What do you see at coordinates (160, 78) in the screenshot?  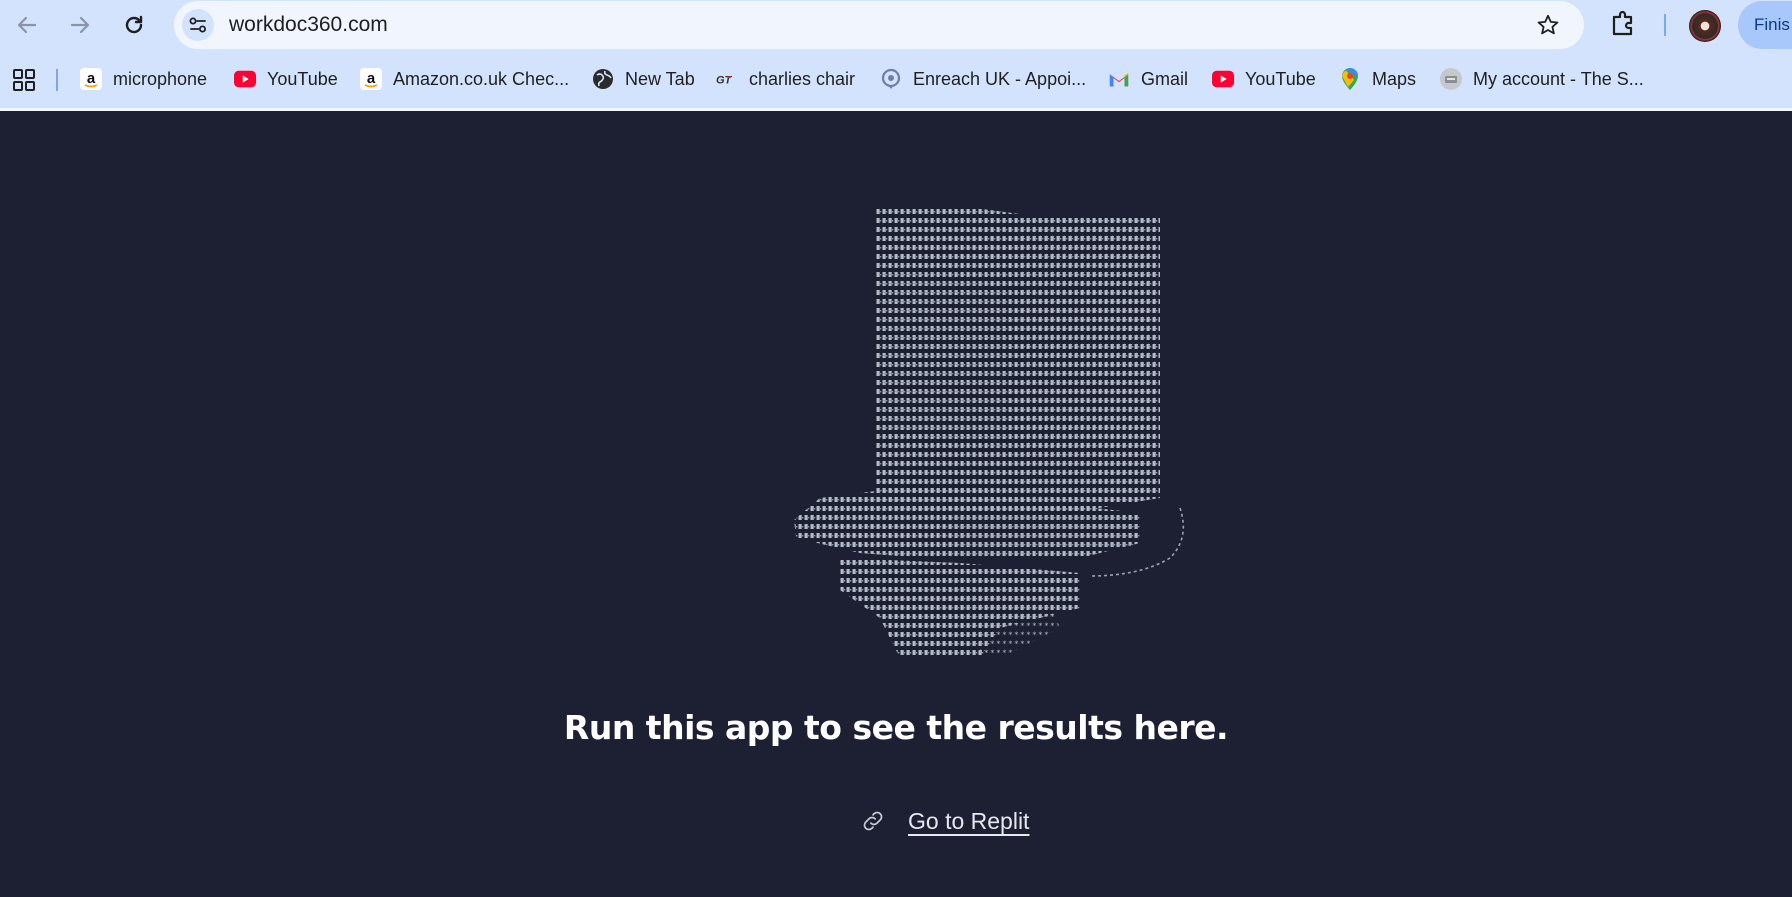 I see `bookmark-label: microphone` at bounding box center [160, 78].